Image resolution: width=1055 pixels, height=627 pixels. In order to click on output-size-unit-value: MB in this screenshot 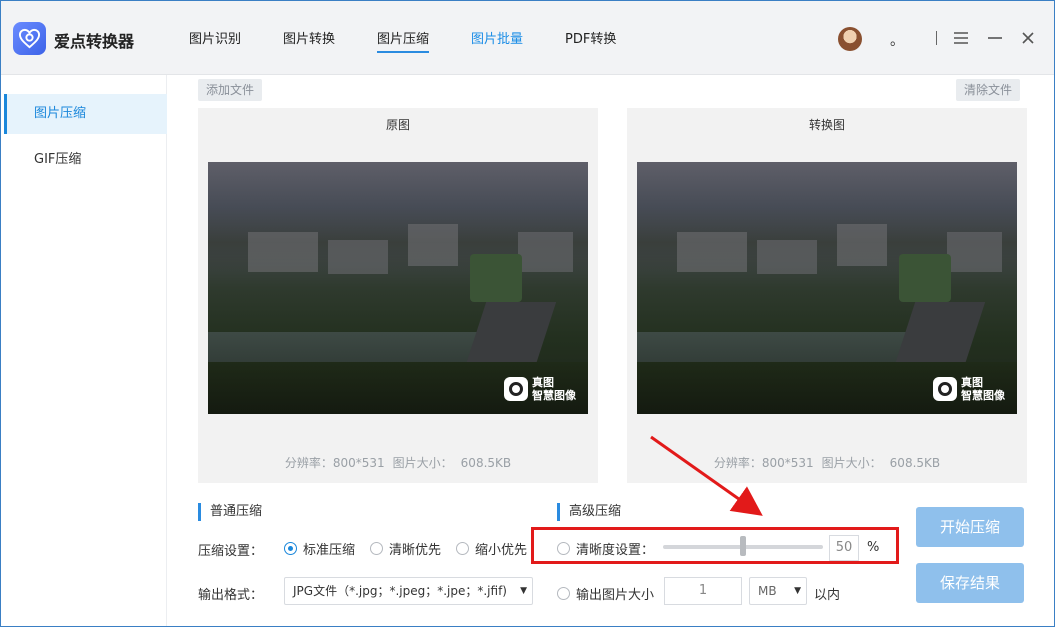, I will do `click(767, 591)`.